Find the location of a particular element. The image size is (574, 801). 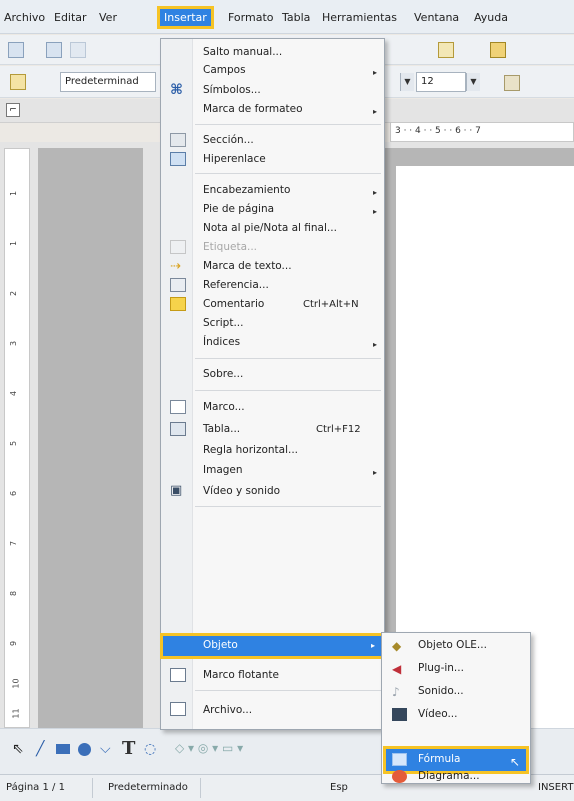

vruler-mark: 2 is located at coordinates (14, 293).